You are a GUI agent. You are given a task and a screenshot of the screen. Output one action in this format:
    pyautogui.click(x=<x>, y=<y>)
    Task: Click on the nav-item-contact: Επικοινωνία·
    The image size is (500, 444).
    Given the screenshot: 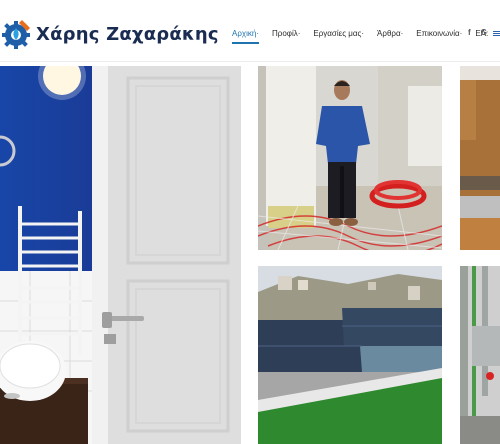 What is the action you would take?
    pyautogui.click(x=439, y=33)
    